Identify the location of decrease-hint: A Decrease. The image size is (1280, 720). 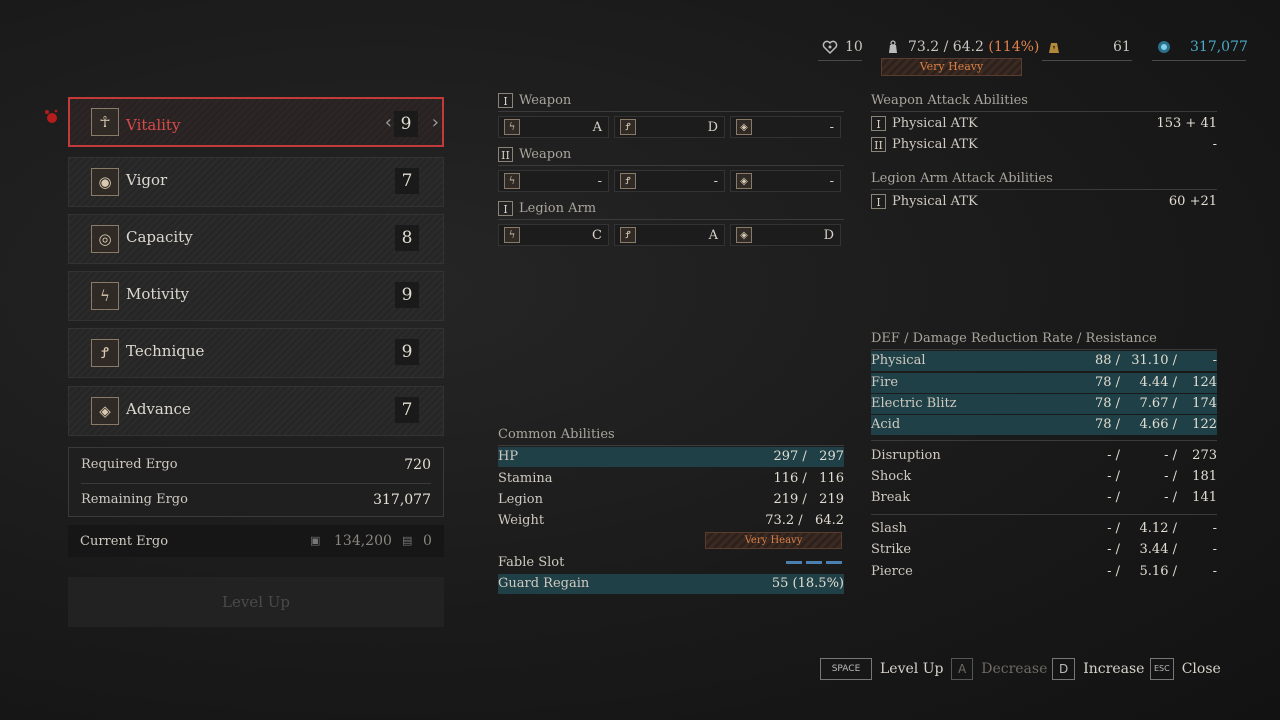
(999, 669).